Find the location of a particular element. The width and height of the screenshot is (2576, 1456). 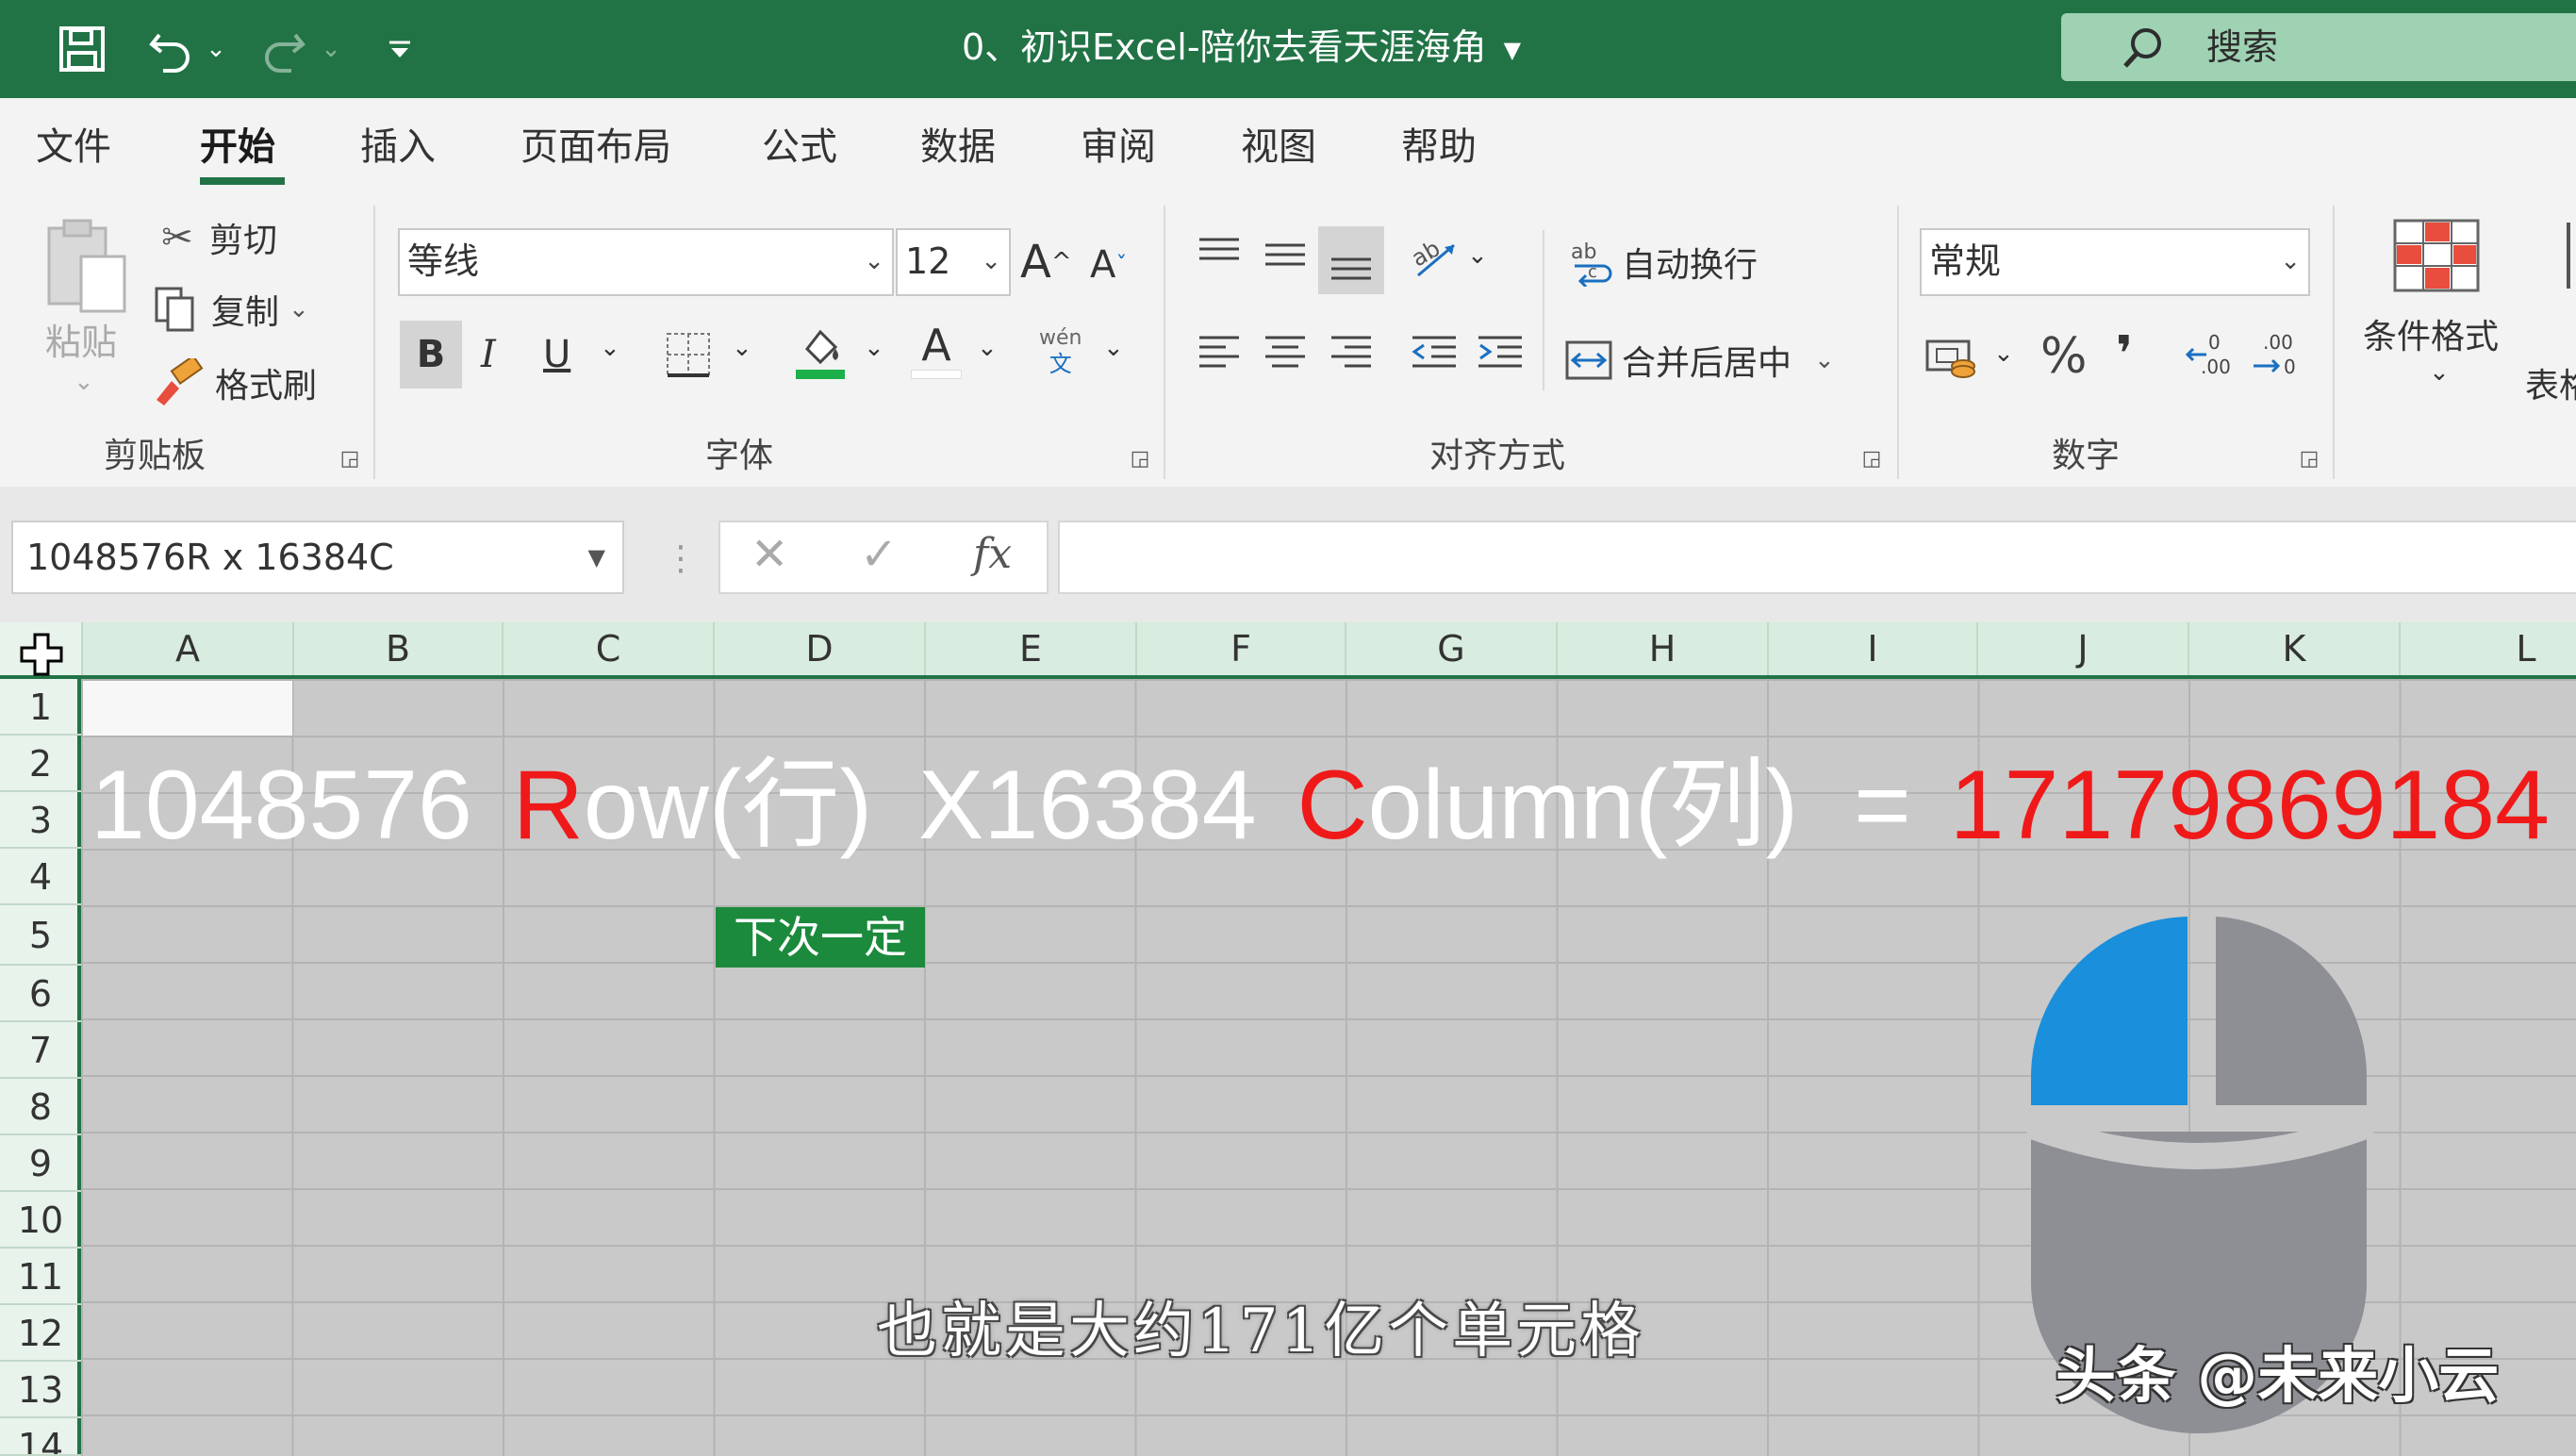

column-header-e: E is located at coordinates (1031, 648).